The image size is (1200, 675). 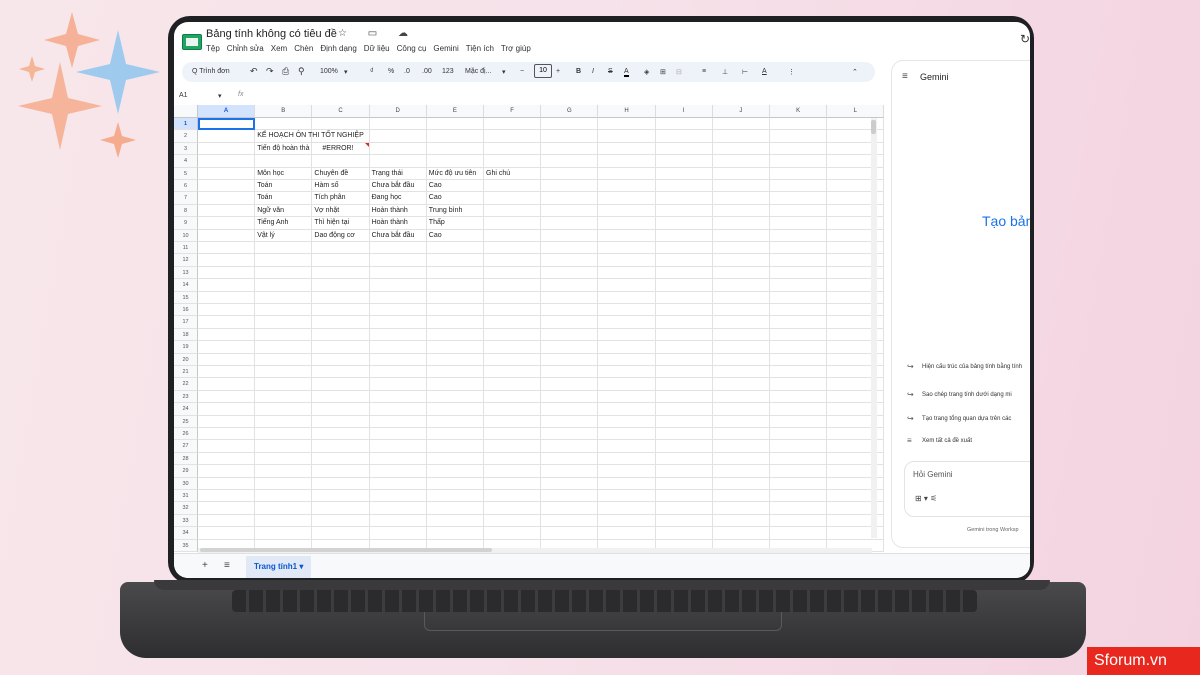 What do you see at coordinates (227, 335) in the screenshot?
I see `cell-a18` at bounding box center [227, 335].